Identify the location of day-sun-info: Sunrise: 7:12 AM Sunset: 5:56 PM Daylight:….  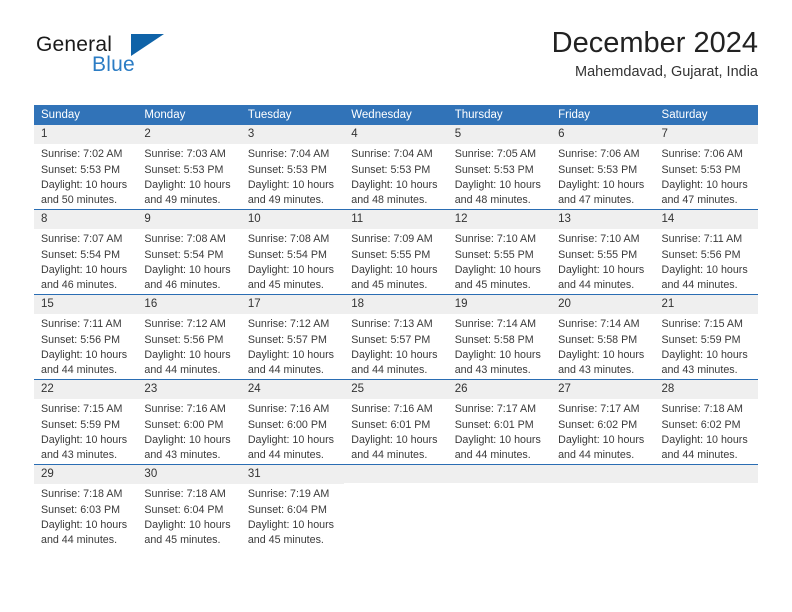
(188, 346).